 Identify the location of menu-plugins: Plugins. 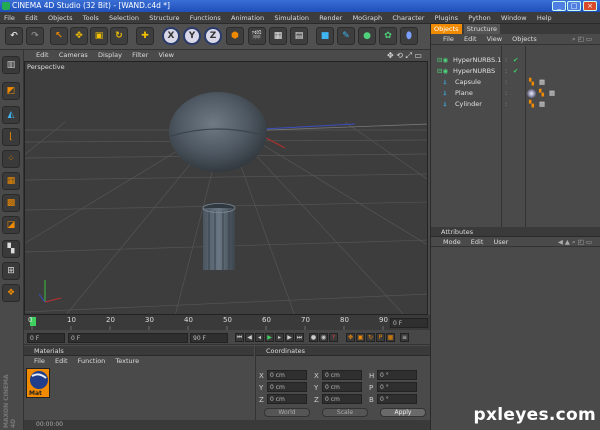
(446, 18).